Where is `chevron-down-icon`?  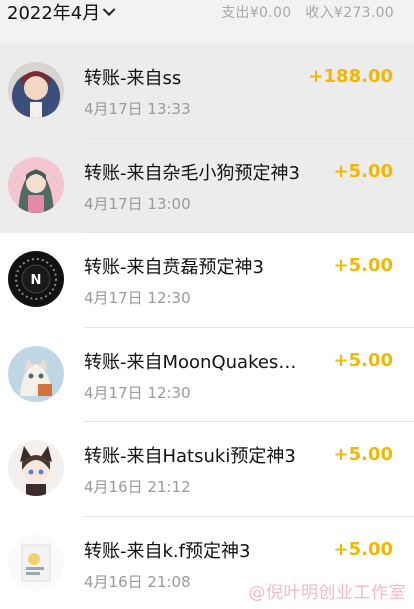 chevron-down-icon is located at coordinates (109, 9).